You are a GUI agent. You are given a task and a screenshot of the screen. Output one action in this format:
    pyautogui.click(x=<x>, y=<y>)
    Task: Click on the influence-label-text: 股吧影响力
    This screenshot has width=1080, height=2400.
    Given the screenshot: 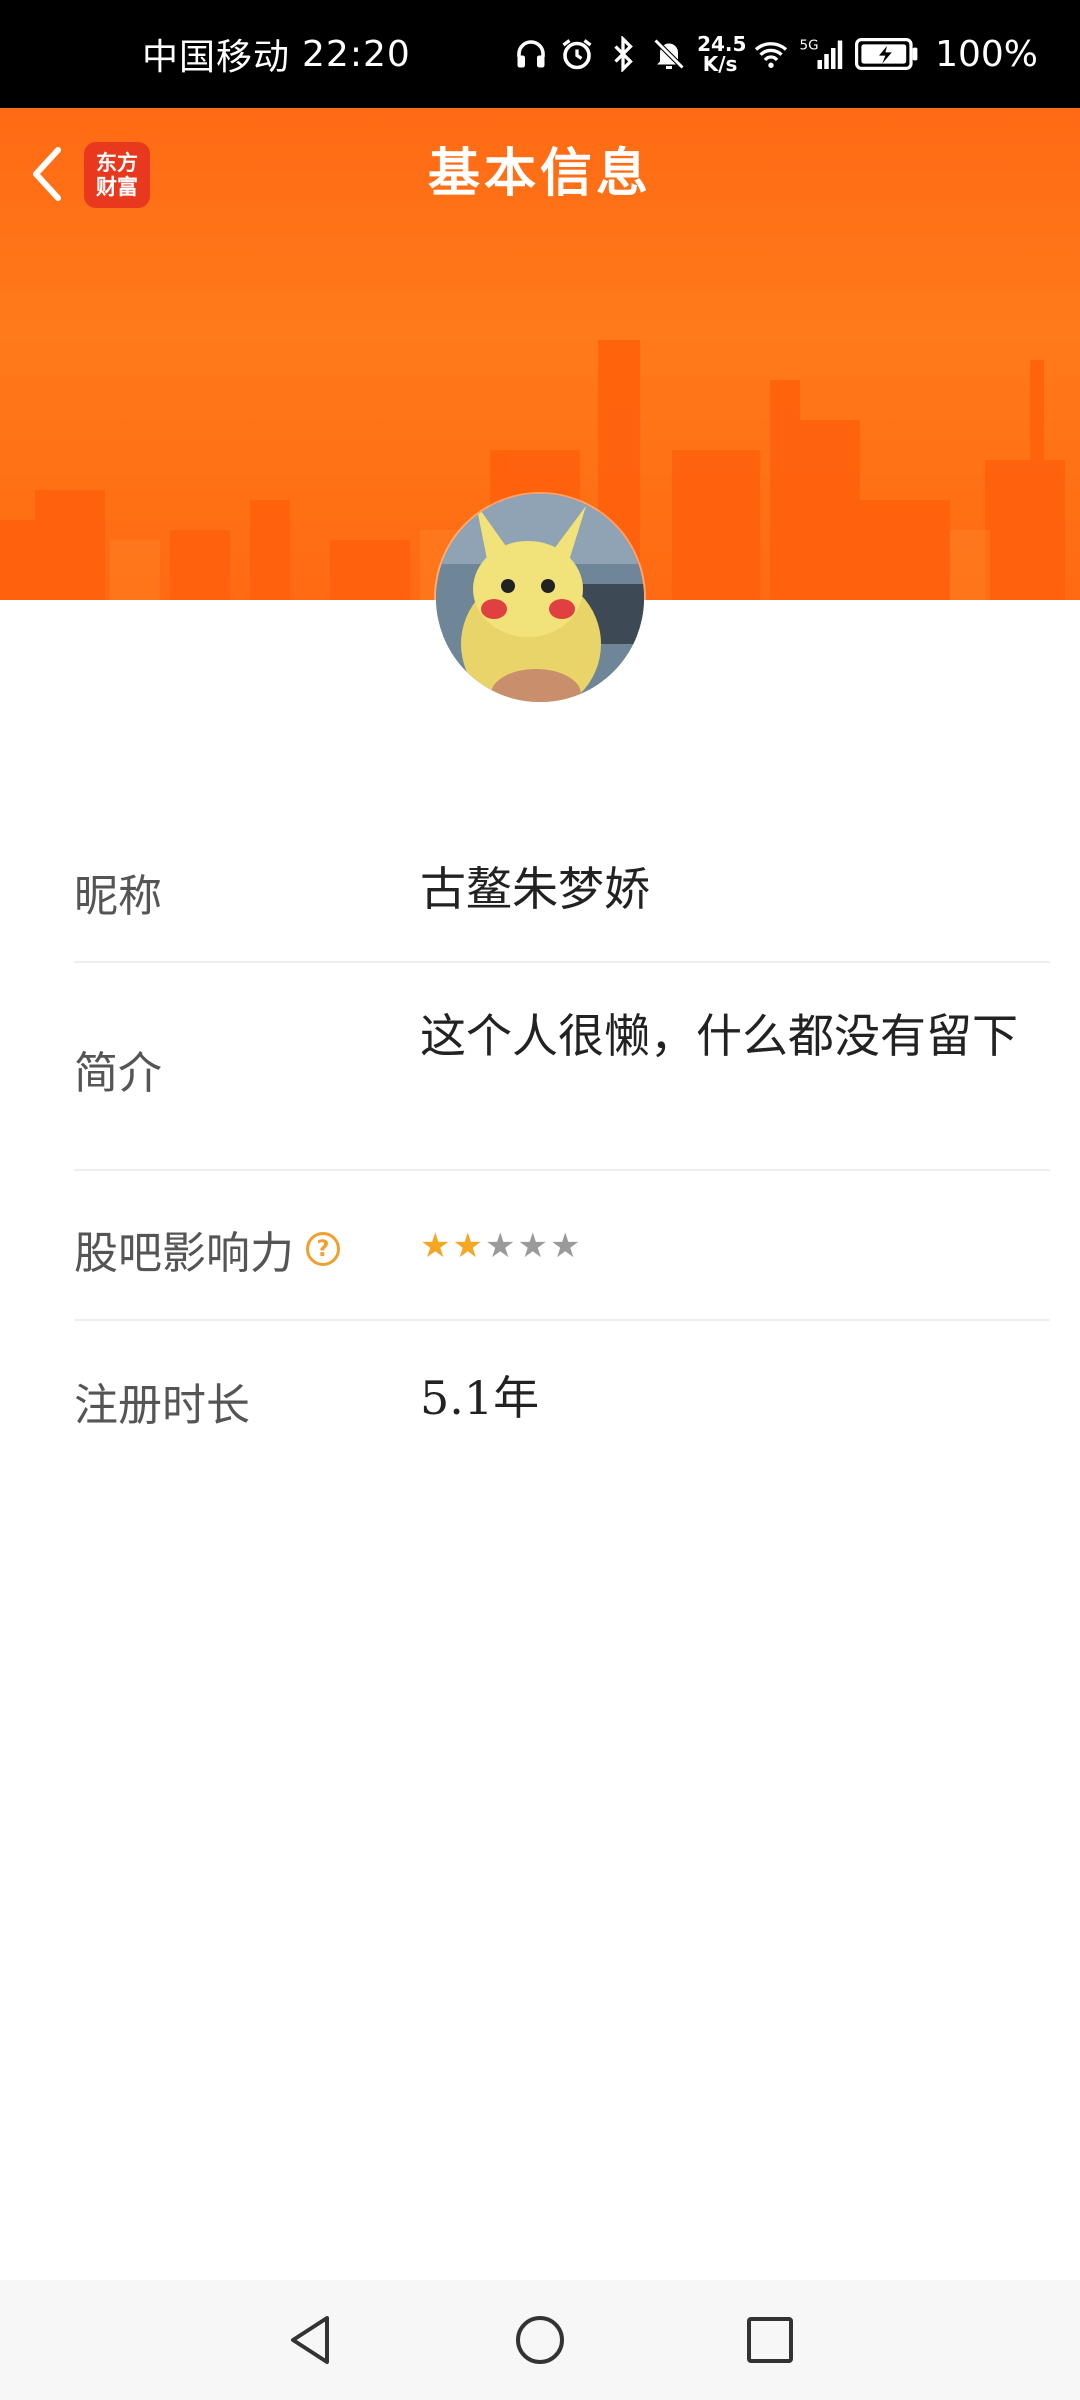 What is the action you would take?
    pyautogui.click(x=184, y=1253)
    